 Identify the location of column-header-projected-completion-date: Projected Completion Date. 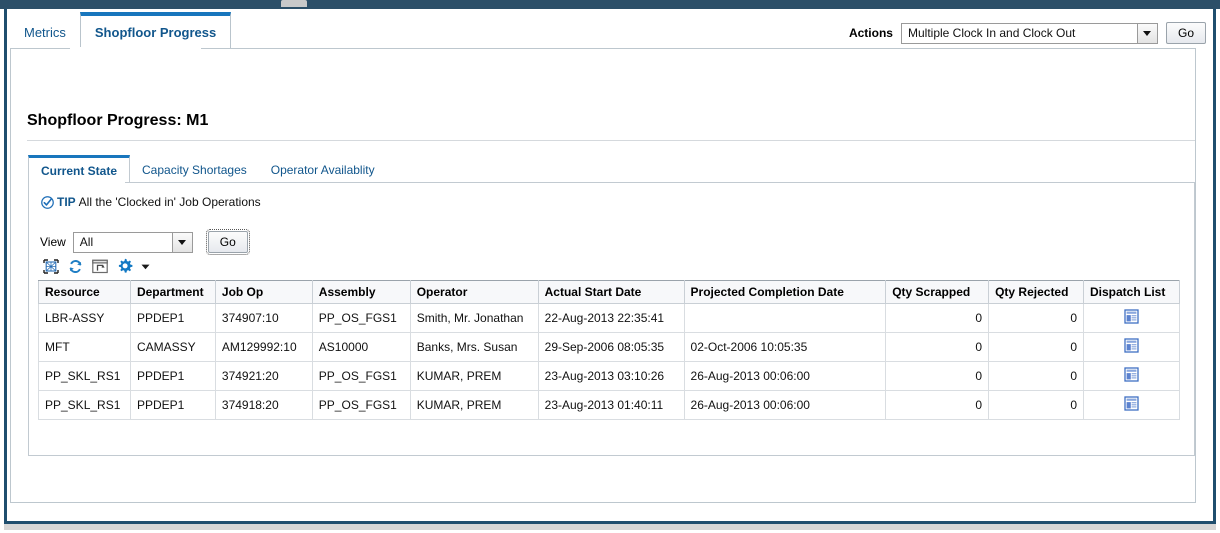
(785, 292).